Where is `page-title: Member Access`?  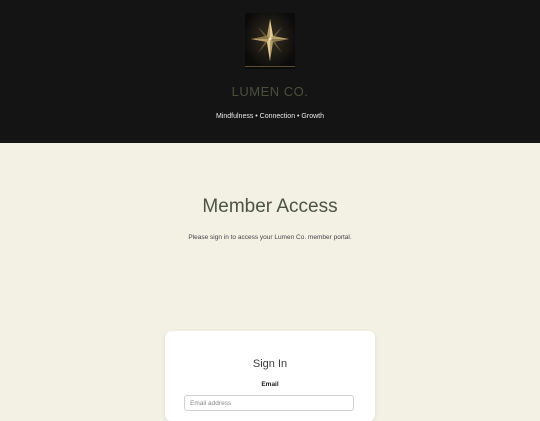 page-title: Member Access is located at coordinates (270, 206).